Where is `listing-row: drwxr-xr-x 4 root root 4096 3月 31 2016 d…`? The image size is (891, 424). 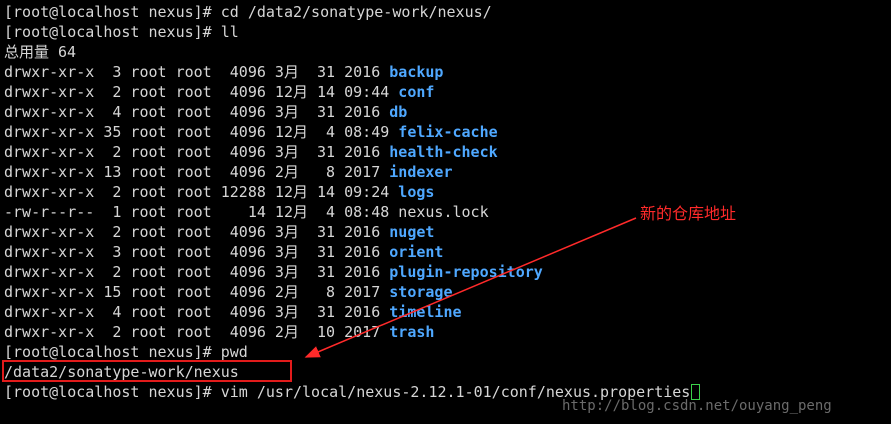 listing-row: drwxr-xr-x 4 root root 4096 3月 31 2016 d… is located at coordinates (445, 112).